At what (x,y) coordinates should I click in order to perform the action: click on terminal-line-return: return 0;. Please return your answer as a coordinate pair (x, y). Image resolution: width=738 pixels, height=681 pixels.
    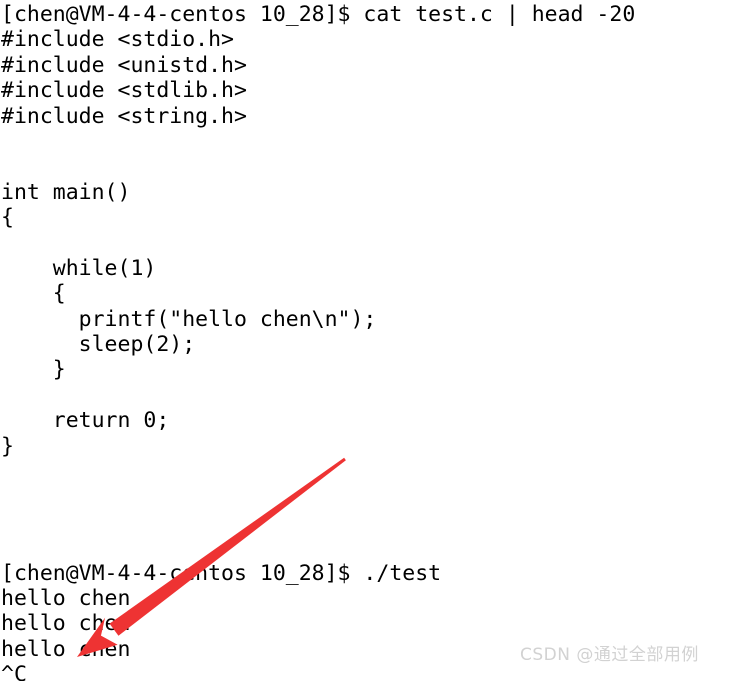
    Looking at the image, I should click on (85, 421).